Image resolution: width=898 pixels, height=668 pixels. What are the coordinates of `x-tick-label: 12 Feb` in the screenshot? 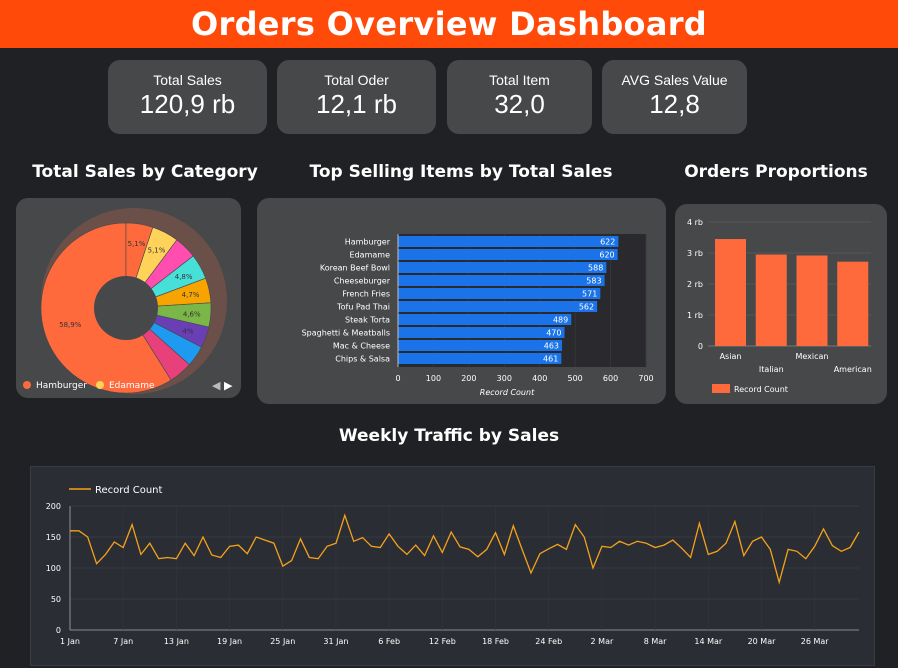 It's located at (442, 641).